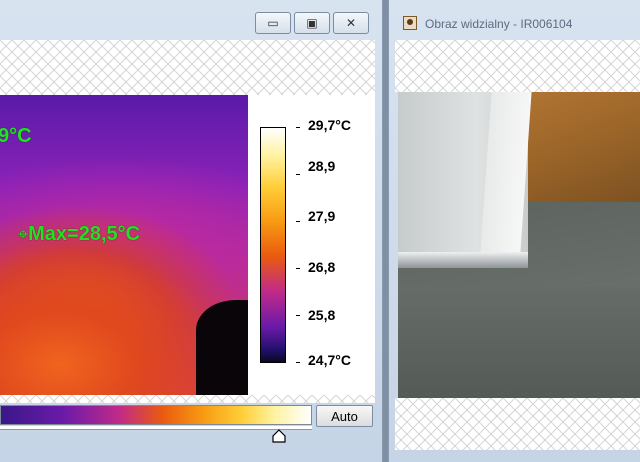  What do you see at coordinates (322, 216) in the screenshot?
I see `scale-label: 27,9` at bounding box center [322, 216].